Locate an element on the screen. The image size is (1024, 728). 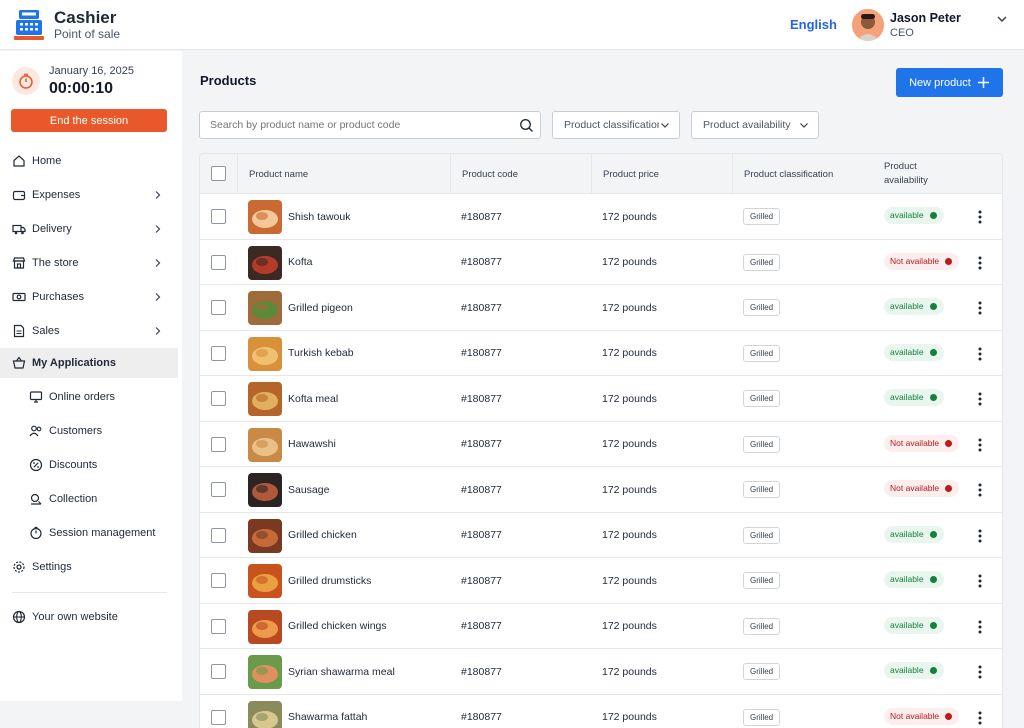
sidebar-item-settings: Settings is located at coordinates (89, 567).